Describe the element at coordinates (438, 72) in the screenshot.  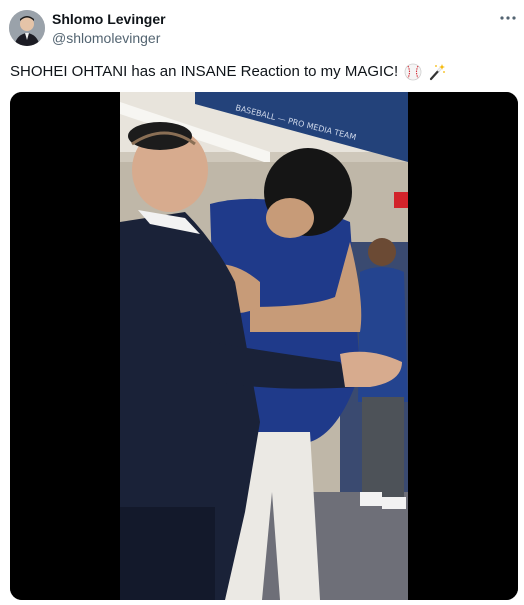
I see `magic-wand-emoji-icon` at that location.